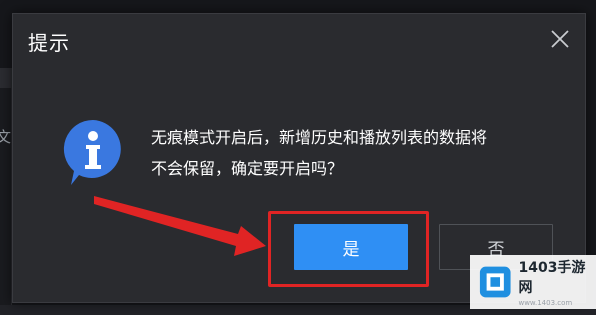 The width and height of the screenshot is (596, 315). I want to click on dialog-message-line-1: 无痕模式开启后，新增历史和播放列表的数据将, so click(319, 137).